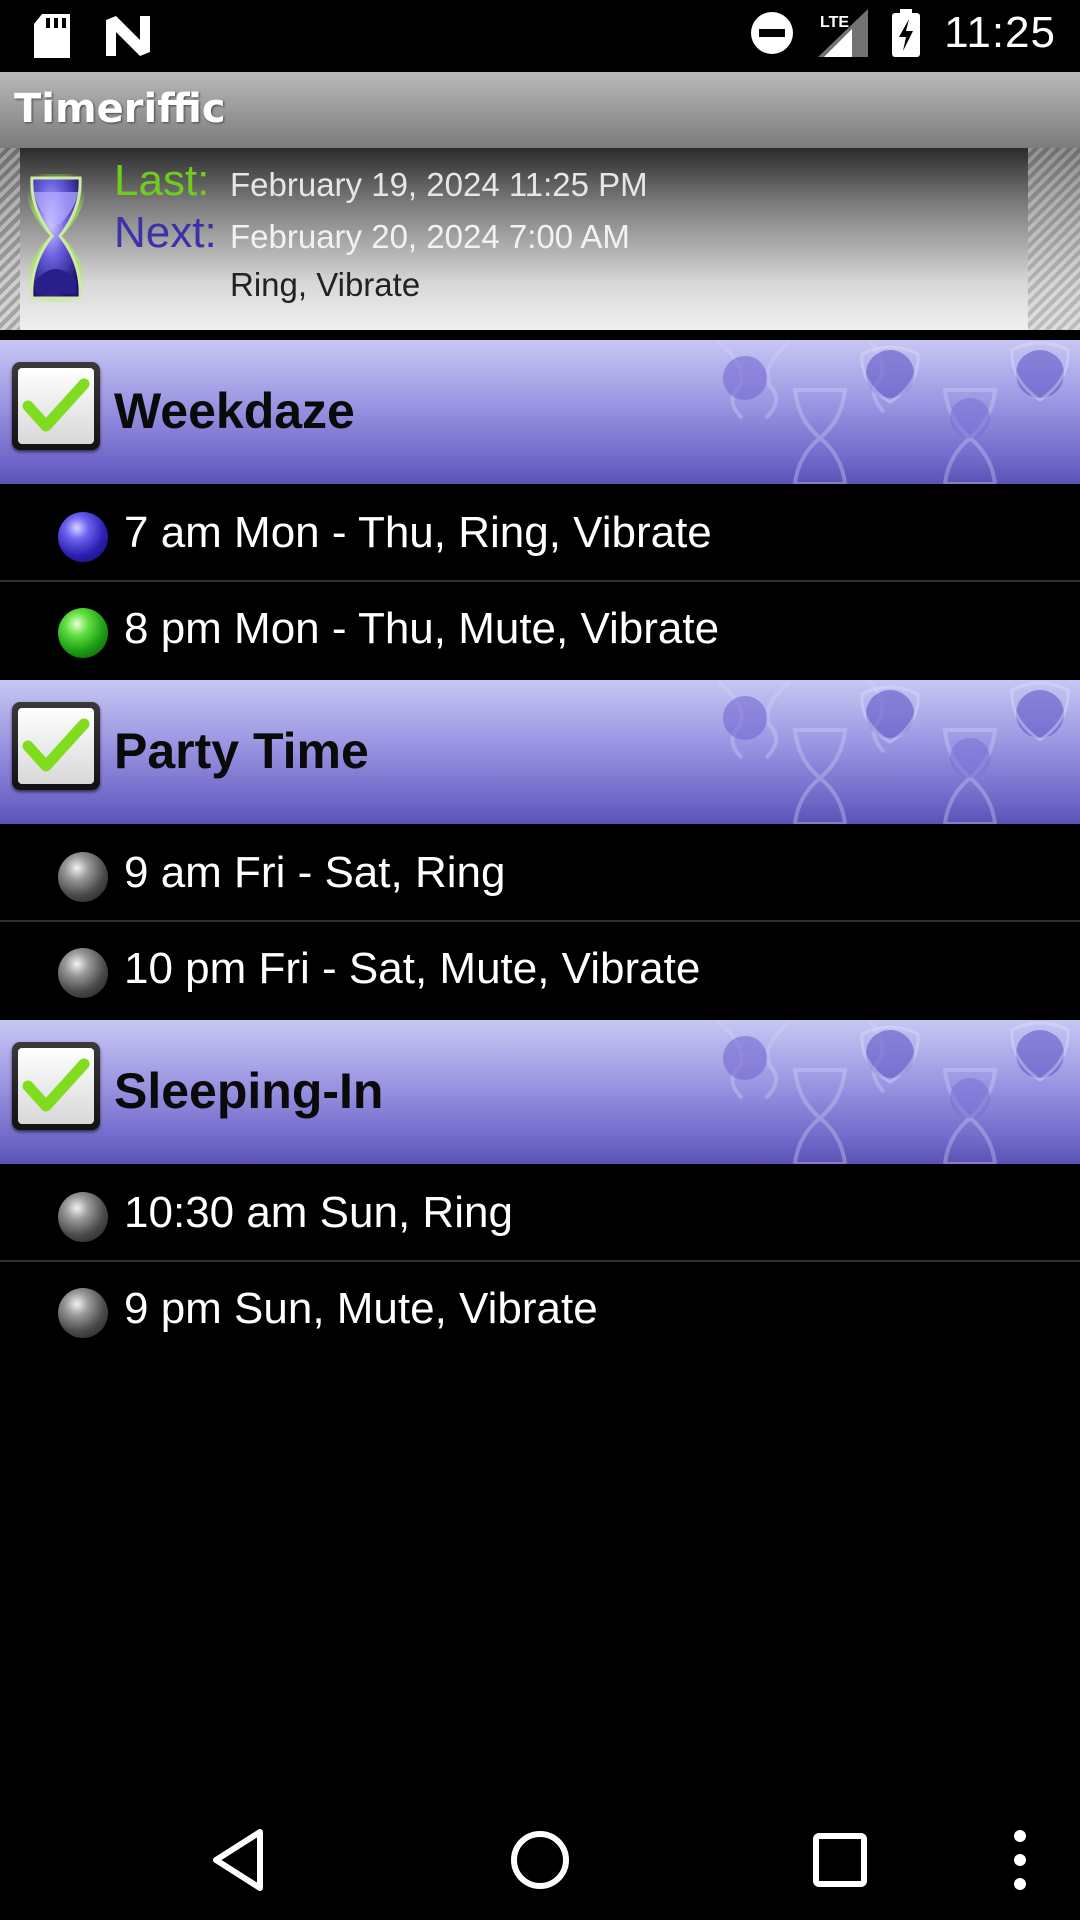 The width and height of the screenshot is (1080, 1920). I want to click on next-label: Next:, so click(165, 232).